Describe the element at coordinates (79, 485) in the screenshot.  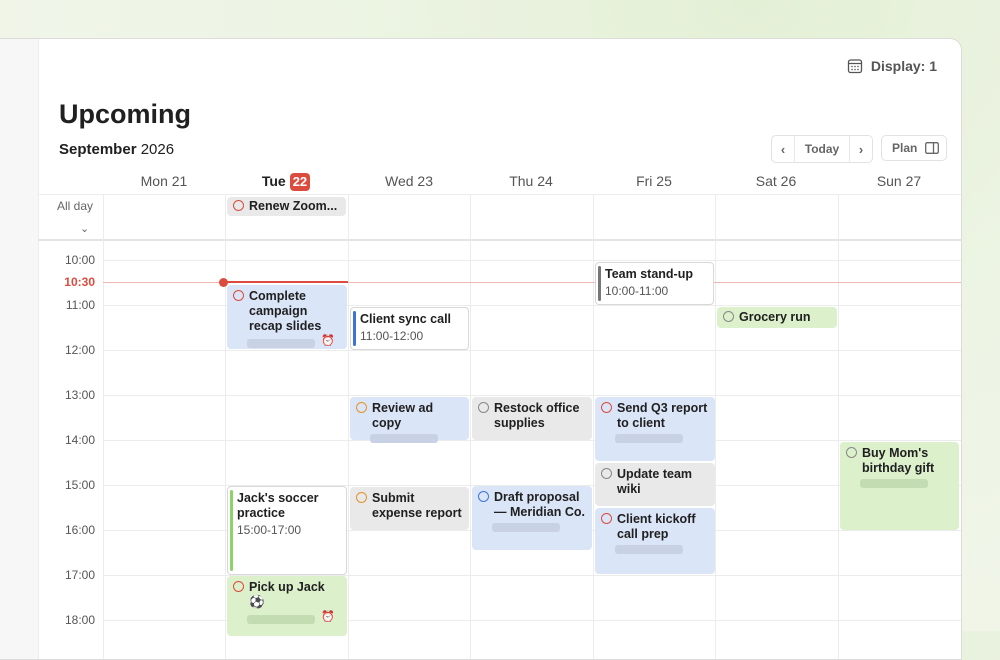
I see `hour-label: 15:00` at that location.